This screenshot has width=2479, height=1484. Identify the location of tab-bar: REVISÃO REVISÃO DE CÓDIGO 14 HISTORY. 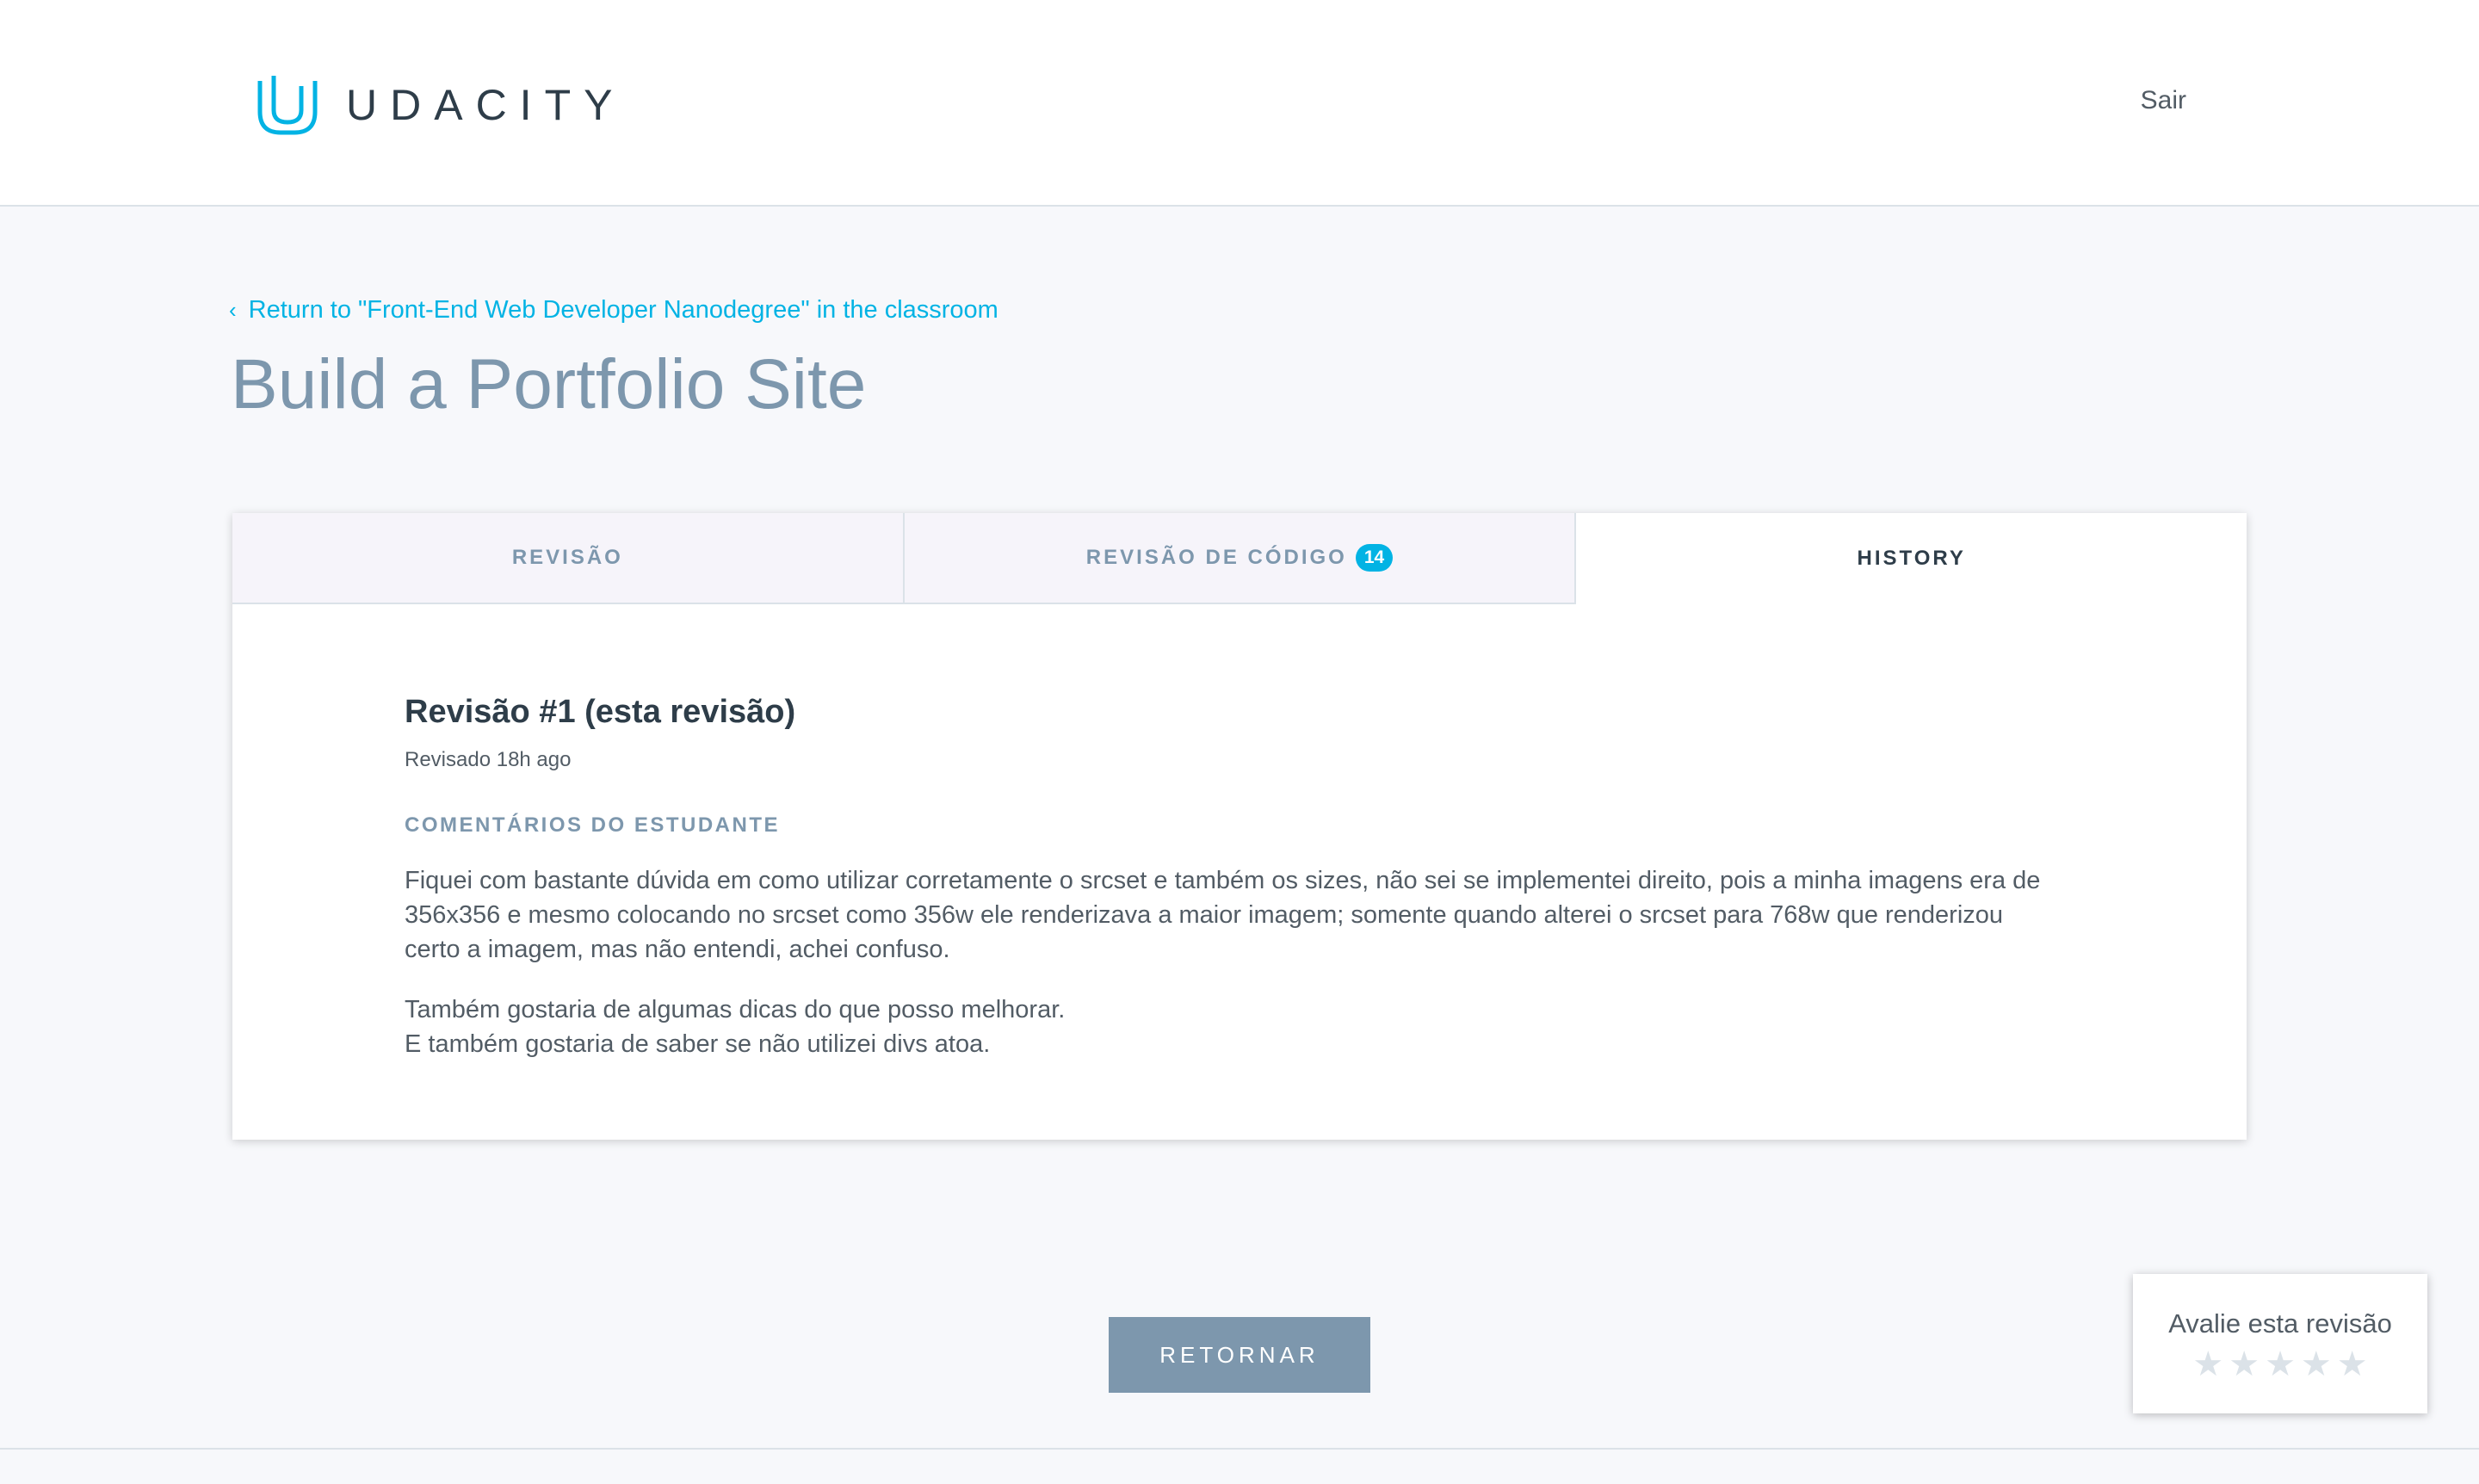
(1239, 558).